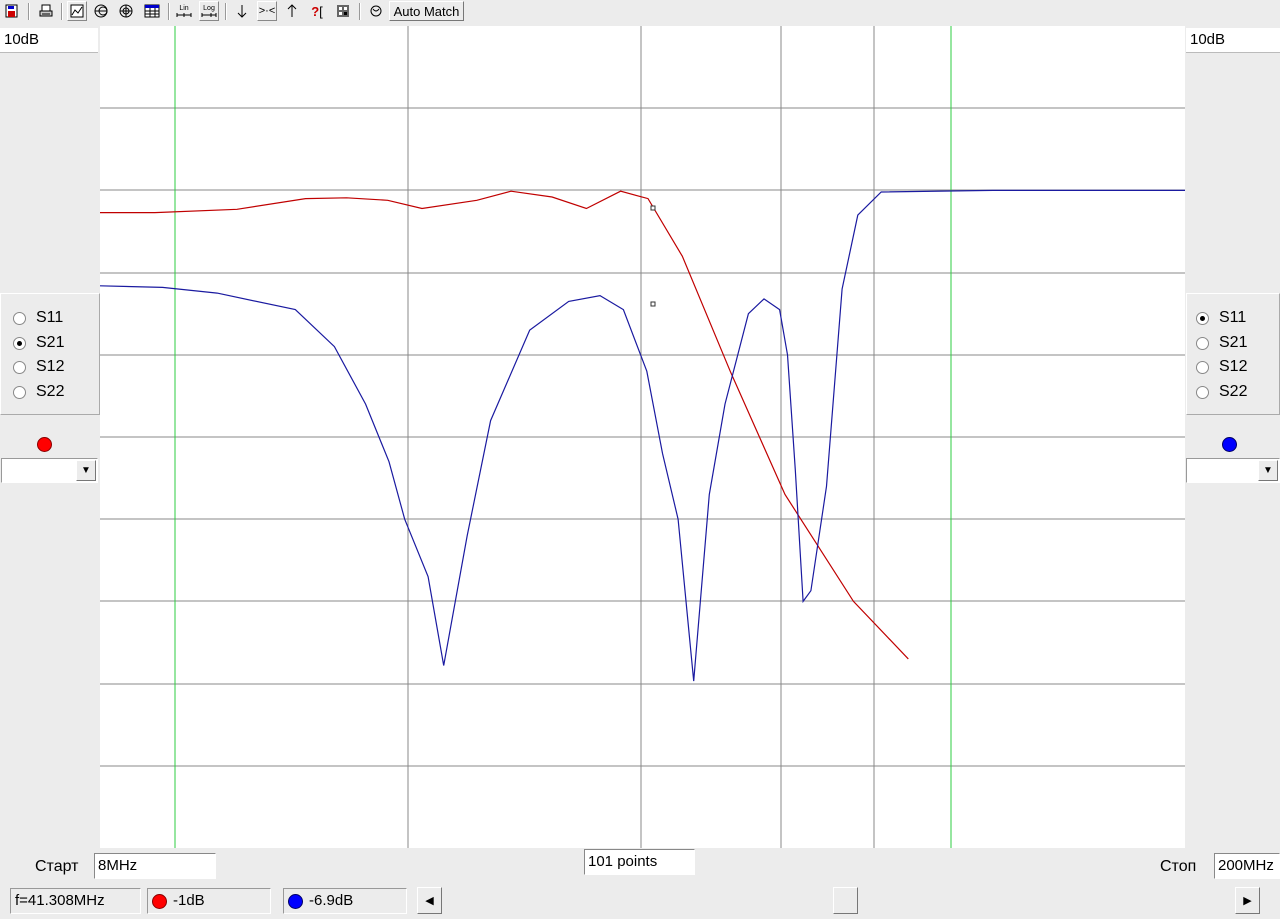  I want to click on right-param-group: S11 S21 S12 S22, so click(1233, 354).